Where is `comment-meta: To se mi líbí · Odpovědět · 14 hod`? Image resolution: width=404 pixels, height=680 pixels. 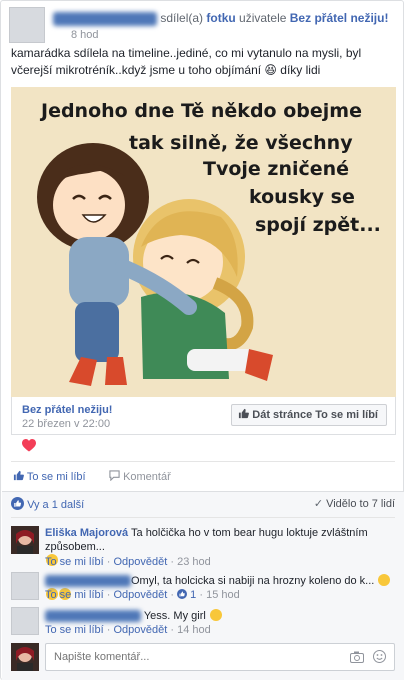 comment-meta: To se mi líbí · Odpovědět · 14 hod is located at coordinates (128, 630).